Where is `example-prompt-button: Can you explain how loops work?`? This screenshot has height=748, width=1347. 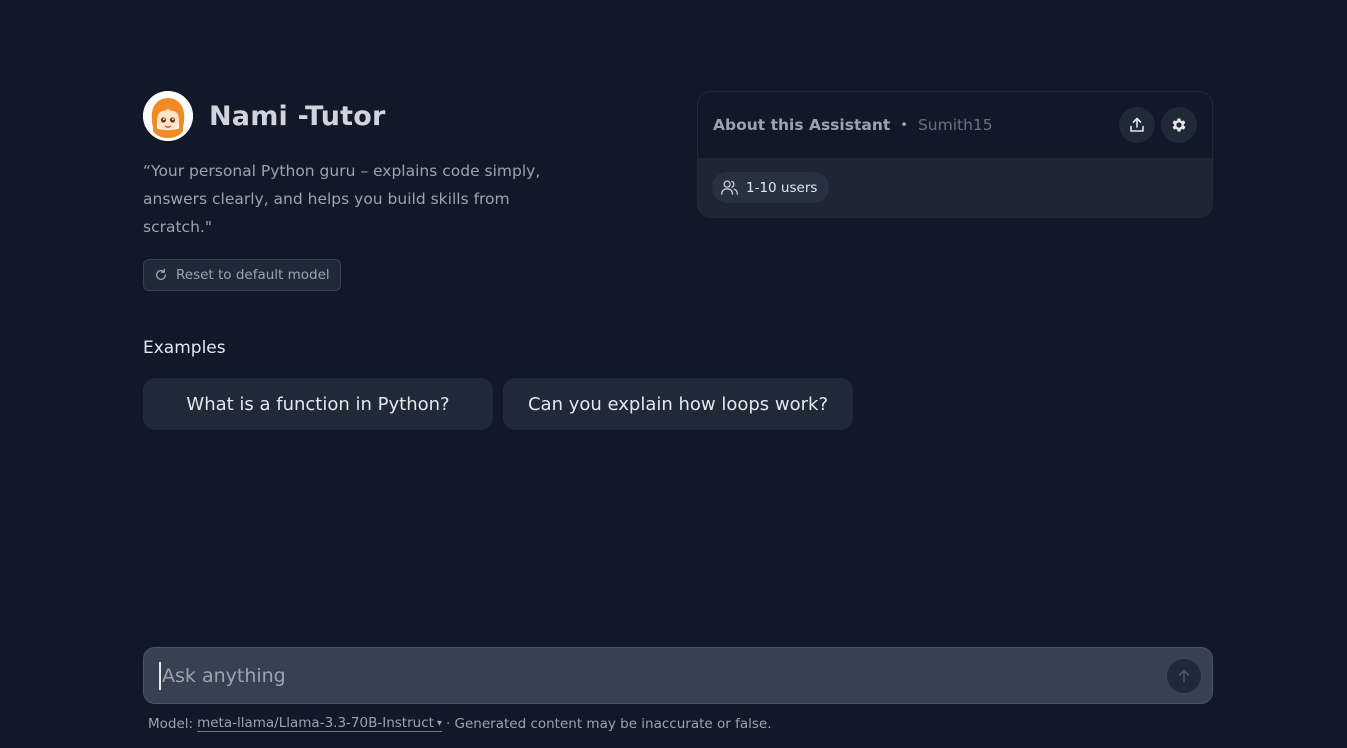 example-prompt-button: Can you explain how loops work? is located at coordinates (678, 404).